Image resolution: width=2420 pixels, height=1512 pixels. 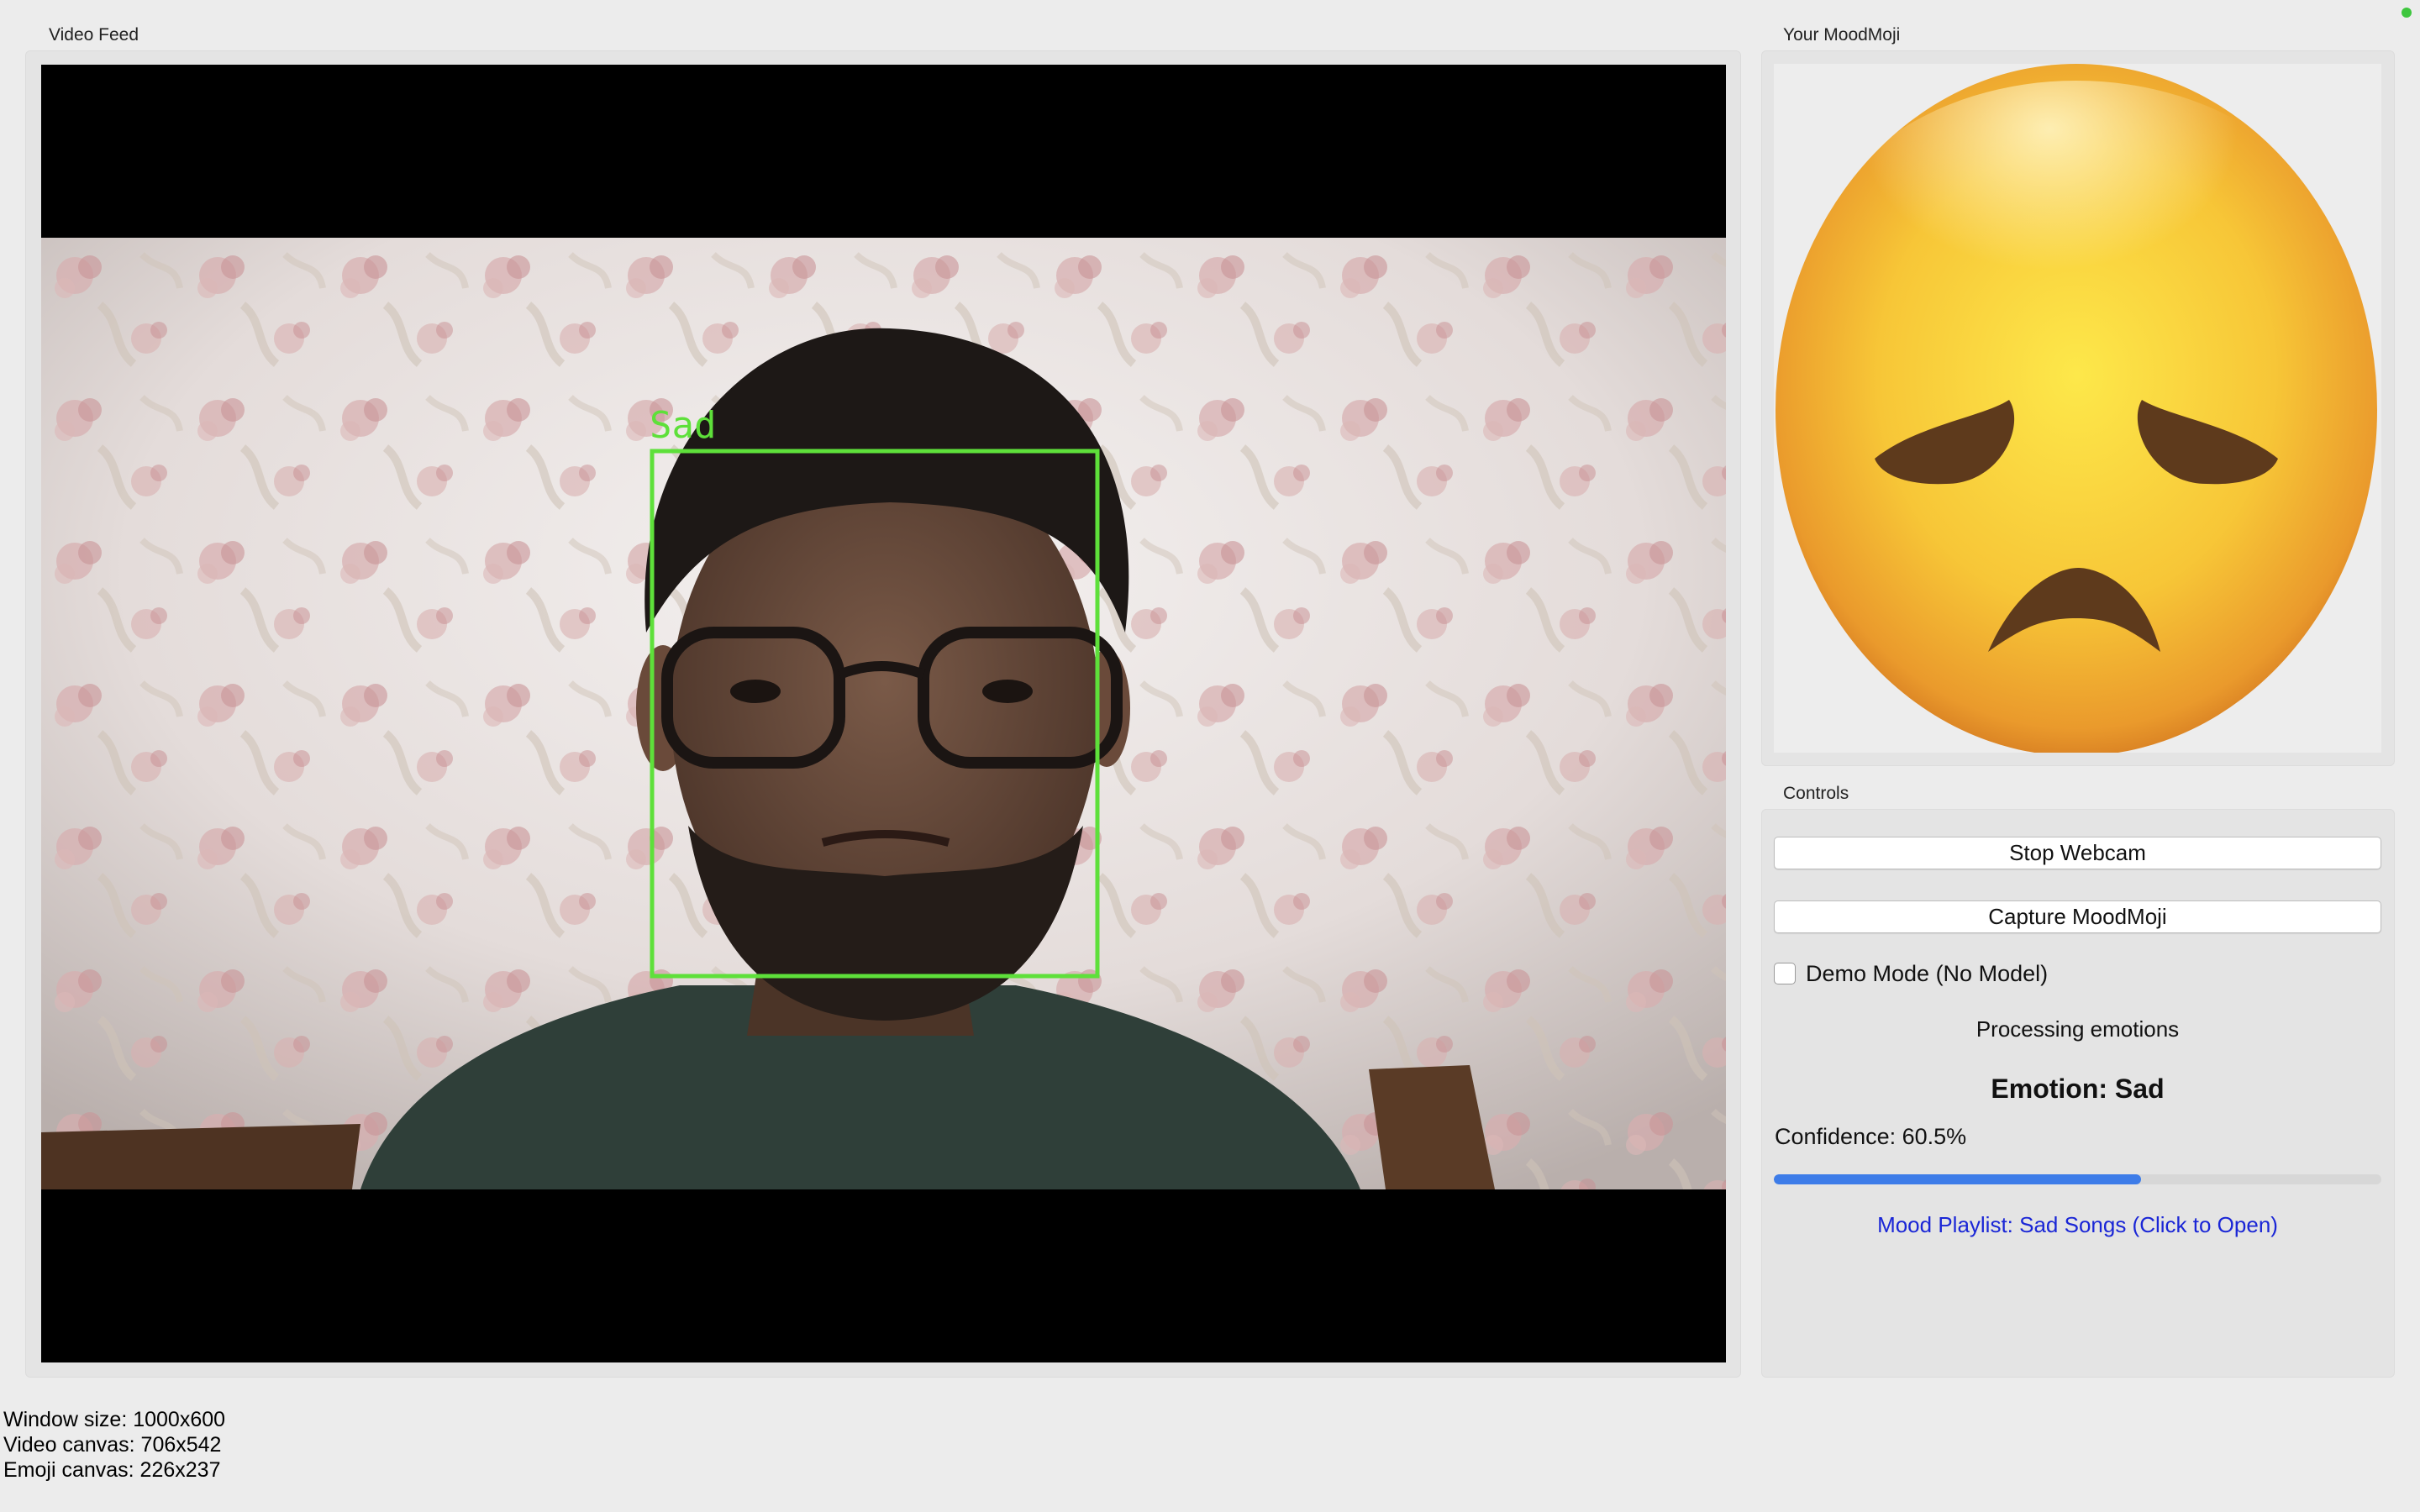 What do you see at coordinates (2077, 853) in the screenshot?
I see `stop-webcam-button: Stop Webcam` at bounding box center [2077, 853].